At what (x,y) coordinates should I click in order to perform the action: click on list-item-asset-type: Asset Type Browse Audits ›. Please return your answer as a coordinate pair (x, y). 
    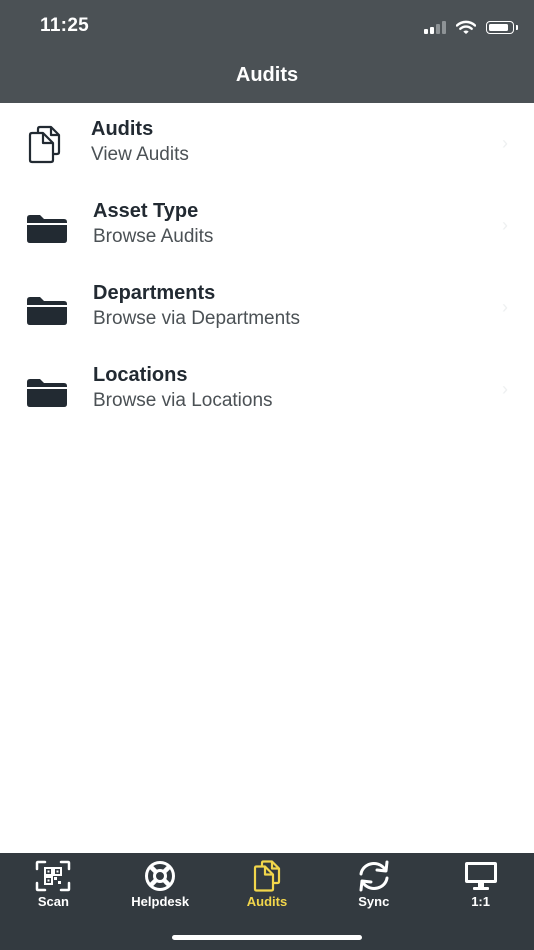
    Looking at the image, I should click on (267, 226).